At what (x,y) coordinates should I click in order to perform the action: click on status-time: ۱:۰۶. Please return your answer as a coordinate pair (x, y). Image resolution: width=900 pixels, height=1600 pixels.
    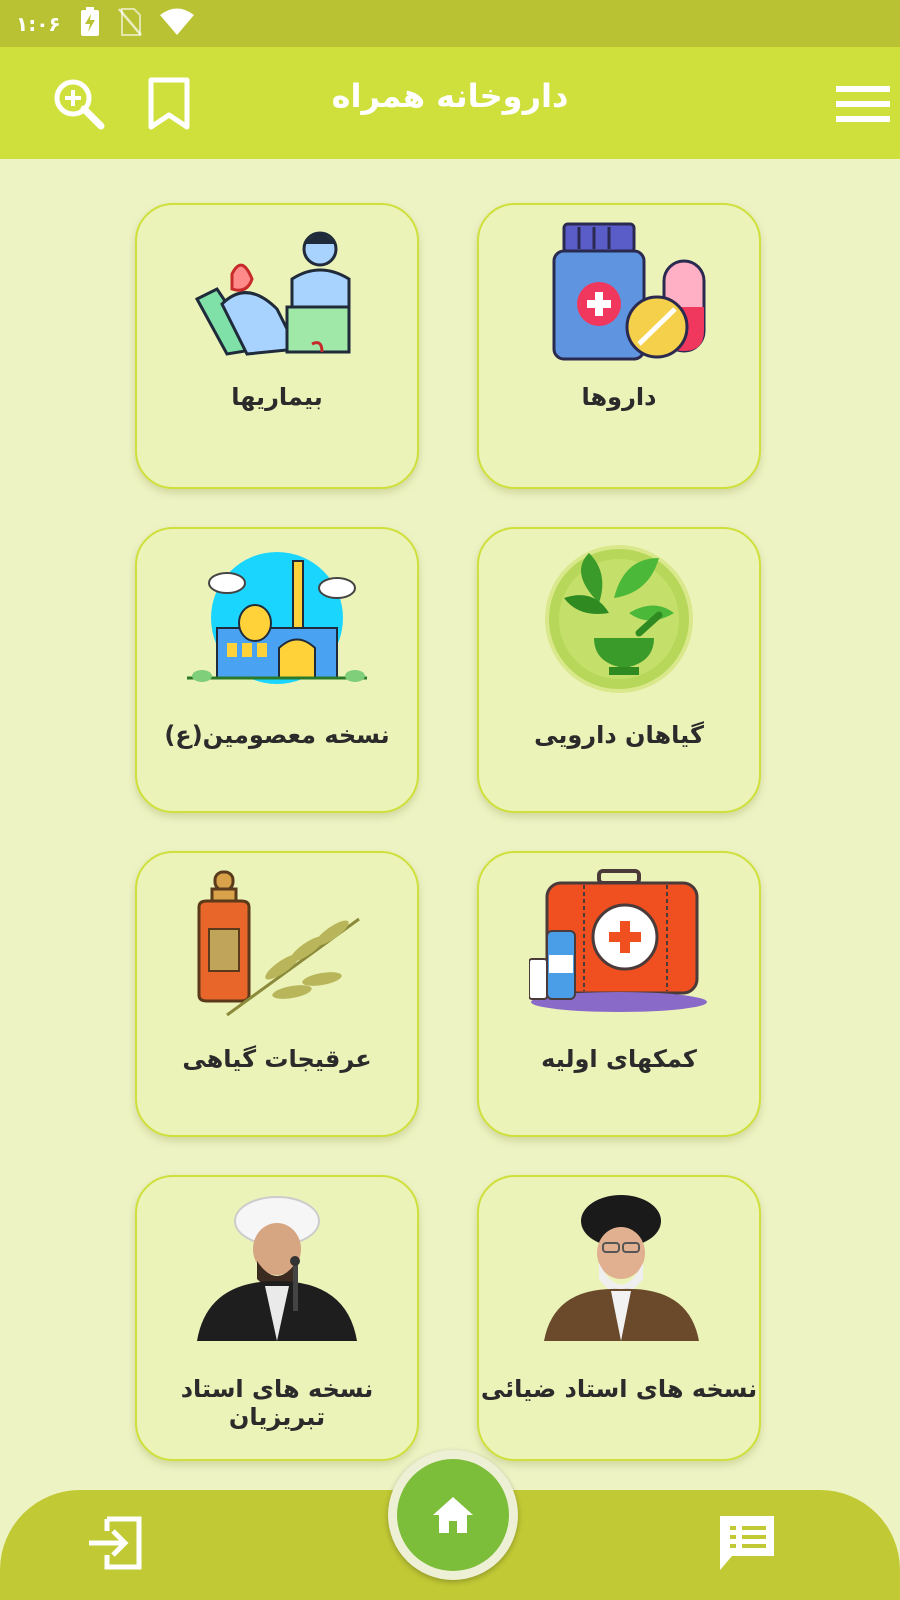
    Looking at the image, I should click on (38, 23).